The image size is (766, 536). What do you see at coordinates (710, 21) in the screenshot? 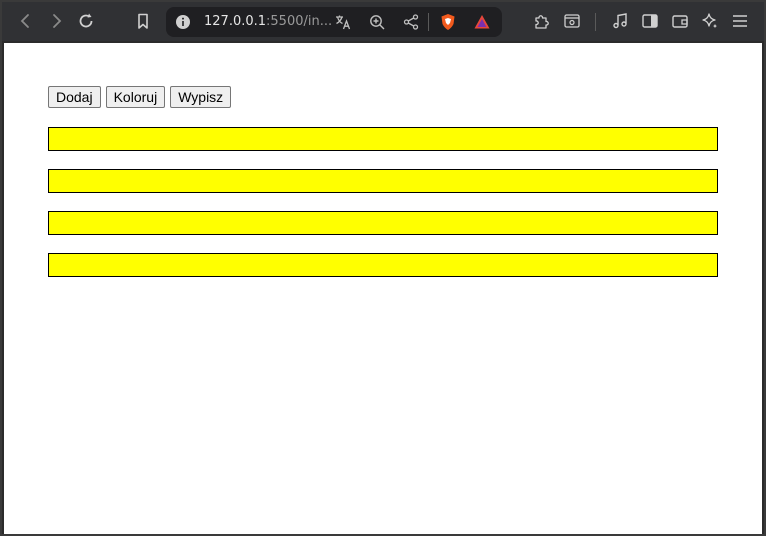
I see `leo-ai-icon` at bounding box center [710, 21].